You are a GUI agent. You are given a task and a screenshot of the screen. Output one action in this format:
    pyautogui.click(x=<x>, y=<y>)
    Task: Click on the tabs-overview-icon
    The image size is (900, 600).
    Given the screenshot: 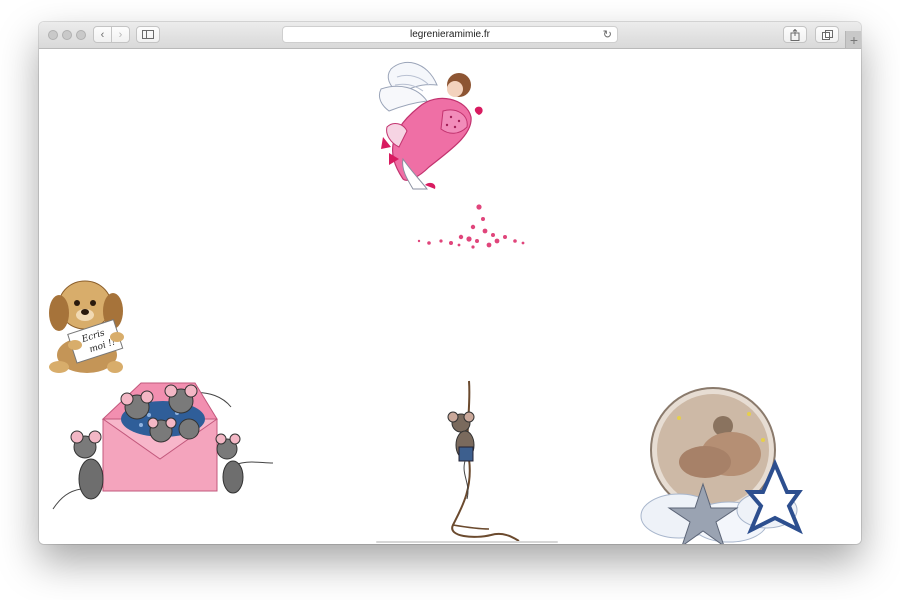 What is the action you would take?
    pyautogui.click(x=827, y=34)
    